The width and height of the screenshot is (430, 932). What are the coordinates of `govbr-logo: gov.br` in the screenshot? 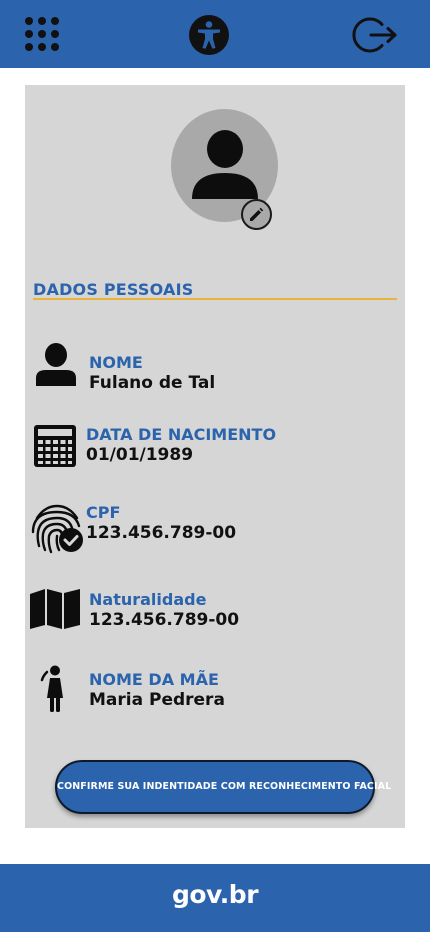 It's located at (215, 894).